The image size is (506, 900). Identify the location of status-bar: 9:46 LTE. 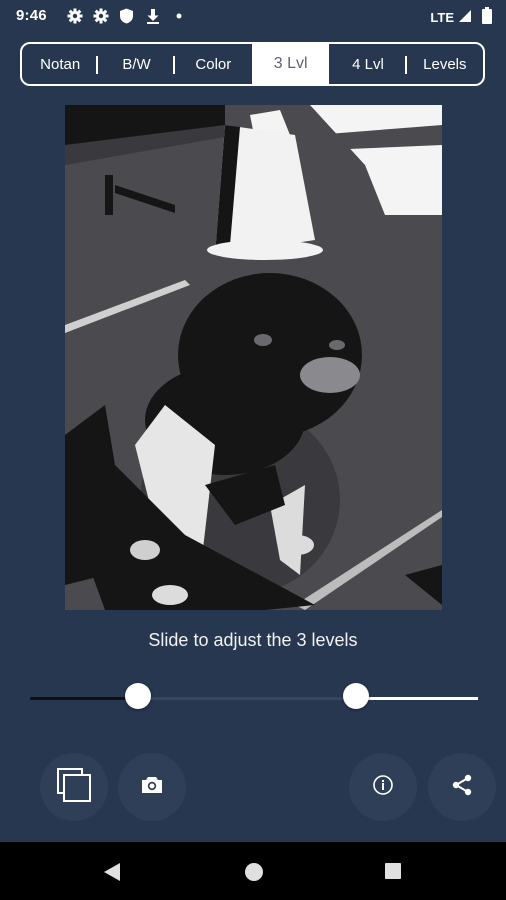
(253, 16).